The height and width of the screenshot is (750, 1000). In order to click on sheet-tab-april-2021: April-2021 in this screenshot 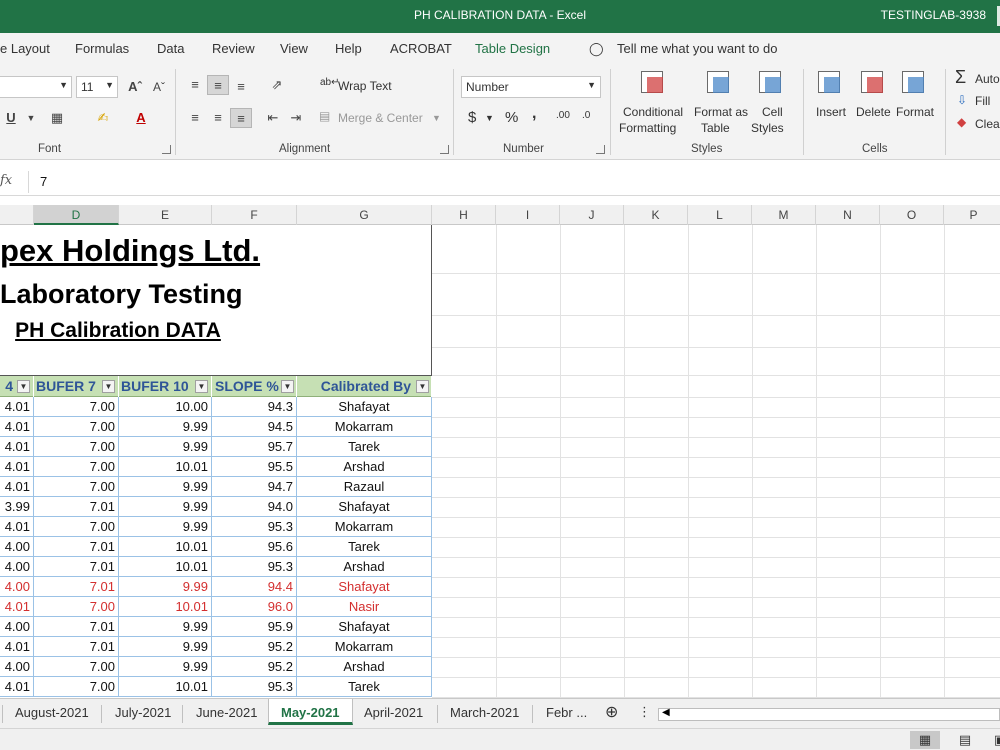, I will do `click(393, 712)`.